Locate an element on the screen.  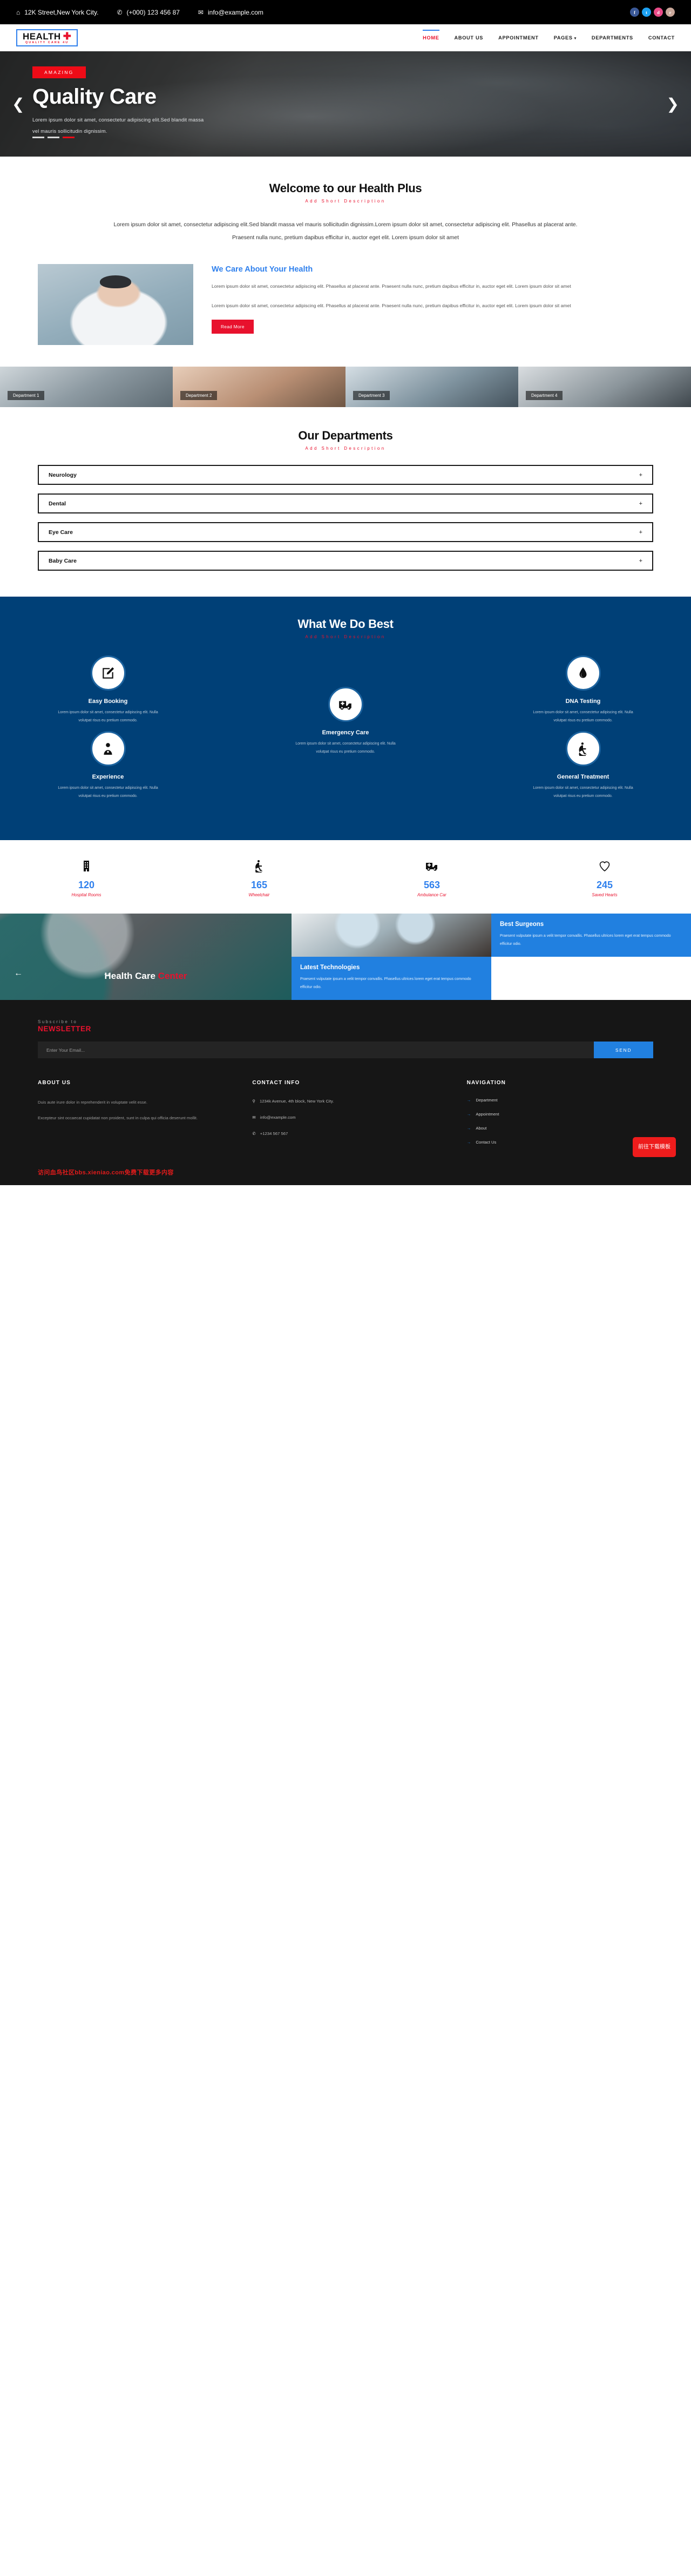
topbar-address: ⌂ 12K Street,New York City. is located at coordinates (57, 13).